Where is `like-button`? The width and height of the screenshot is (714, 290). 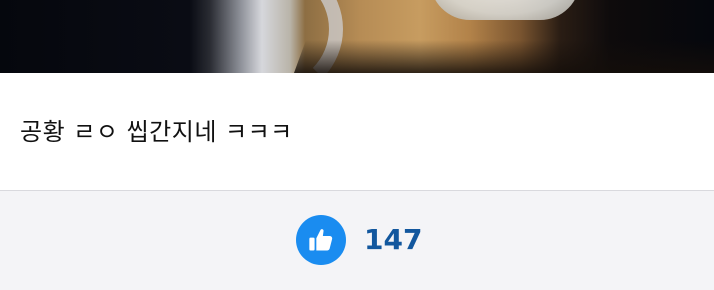
like-button is located at coordinates (321, 240).